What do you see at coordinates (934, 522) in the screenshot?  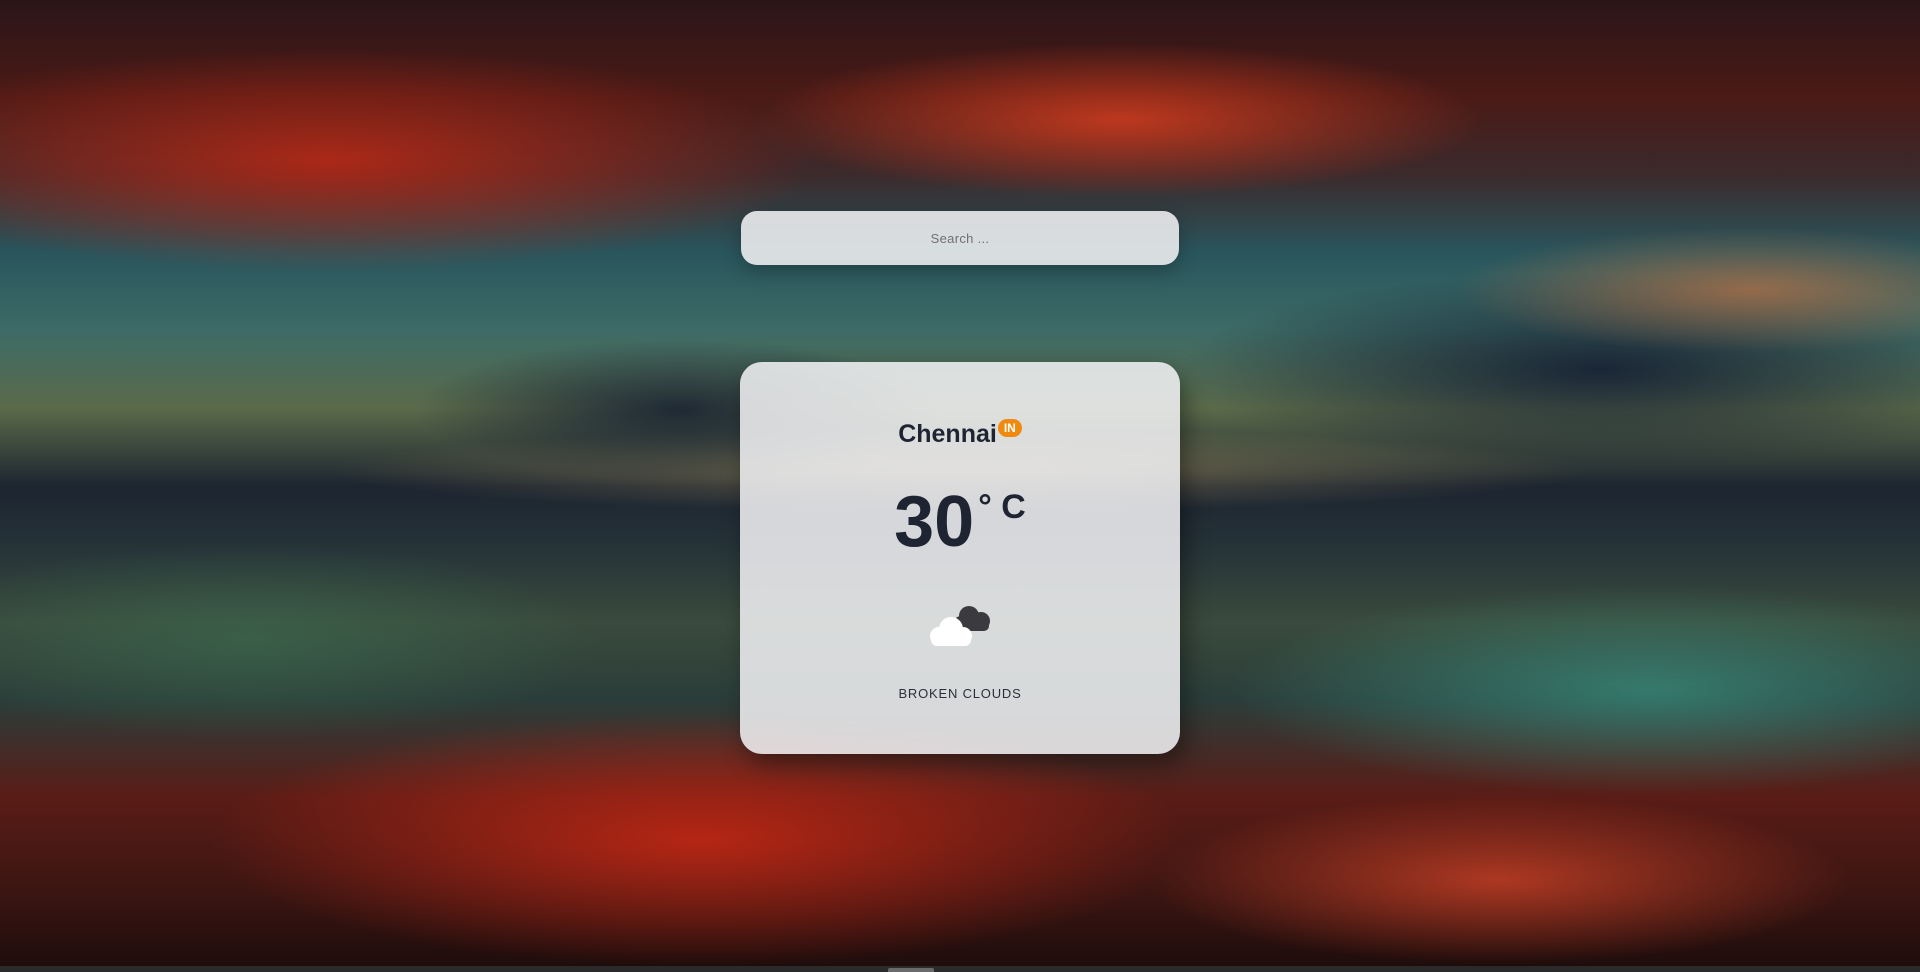 I see `temperature-value: 30` at bounding box center [934, 522].